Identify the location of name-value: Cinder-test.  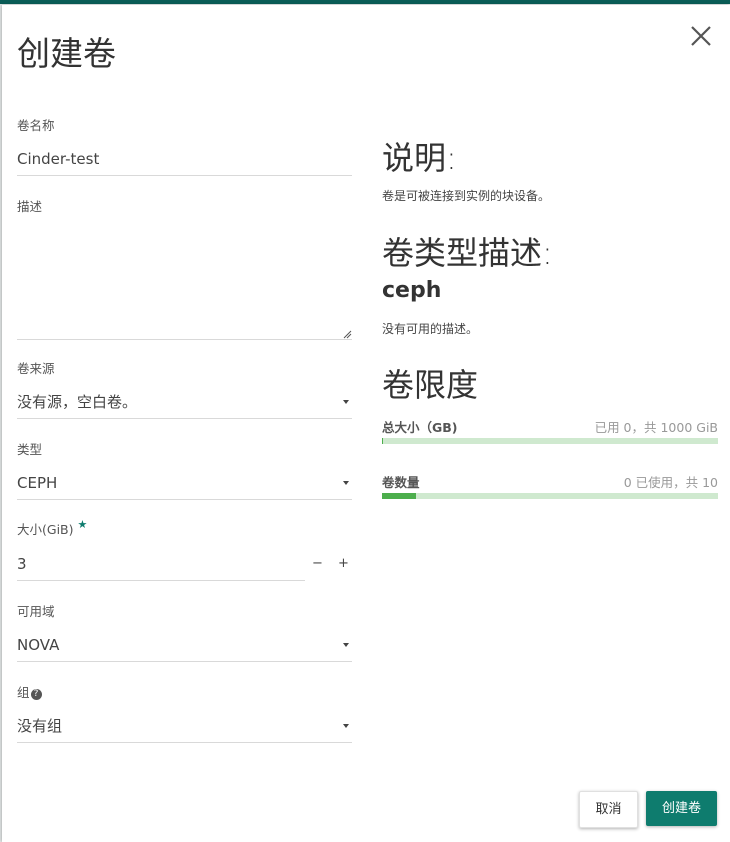
(58, 159).